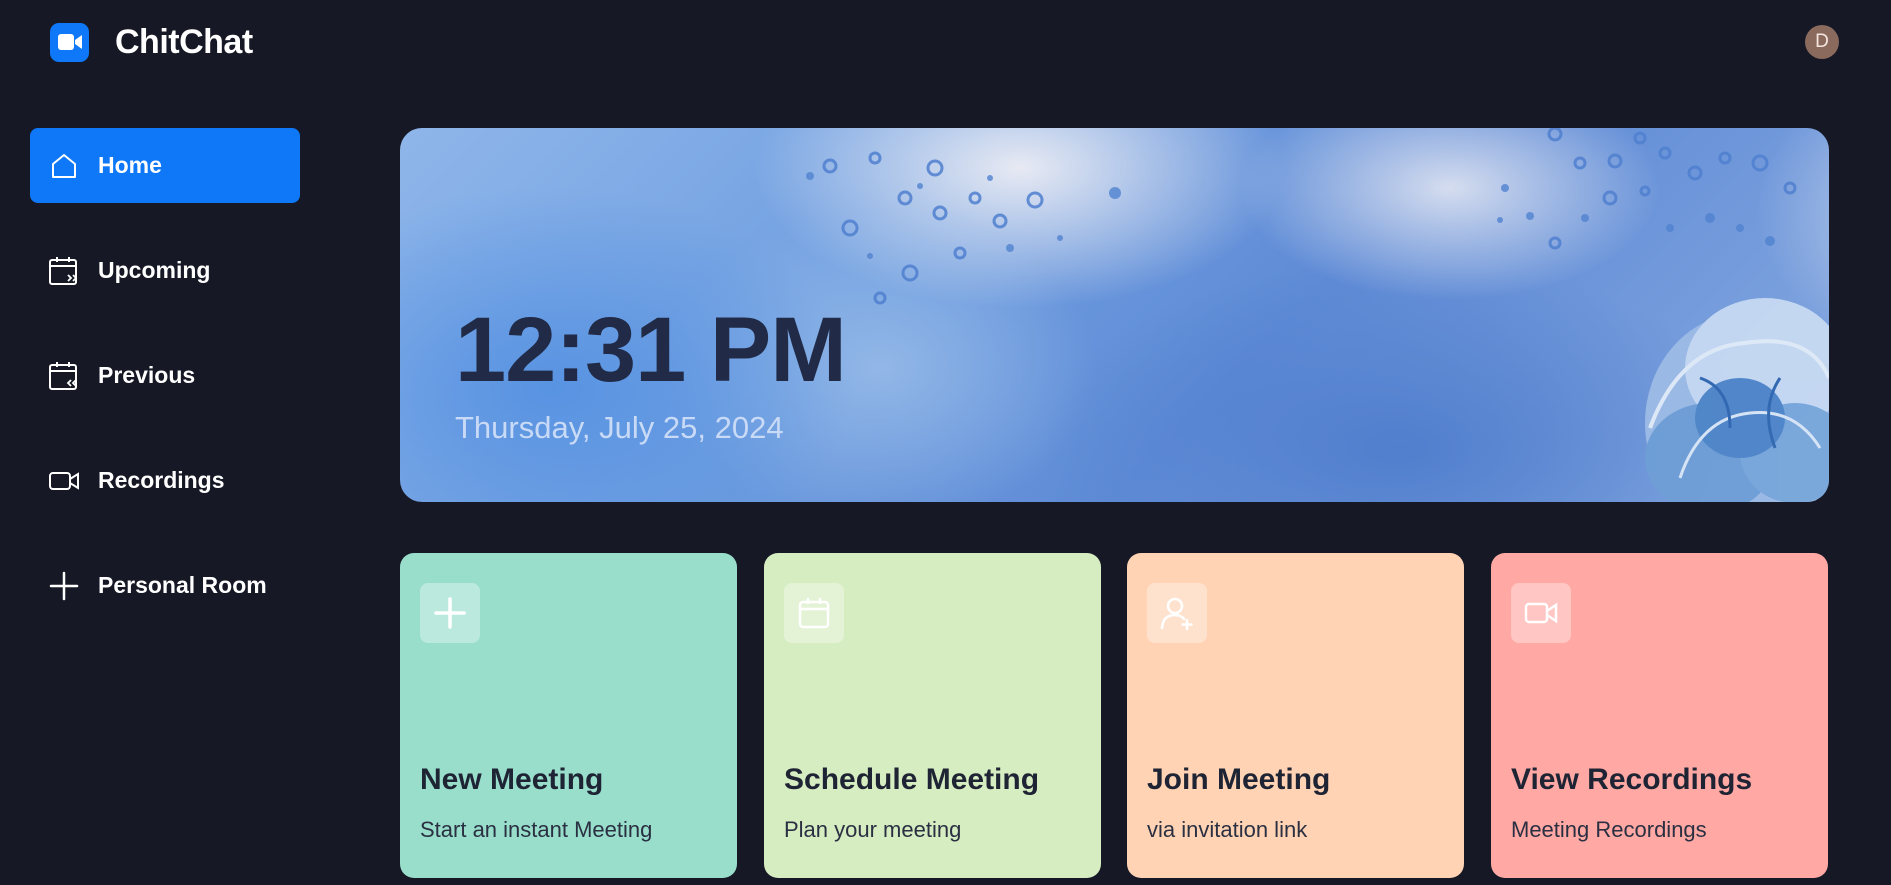  I want to click on new-meeting-card: New Meeting Start an instant Meeting, so click(568, 715).